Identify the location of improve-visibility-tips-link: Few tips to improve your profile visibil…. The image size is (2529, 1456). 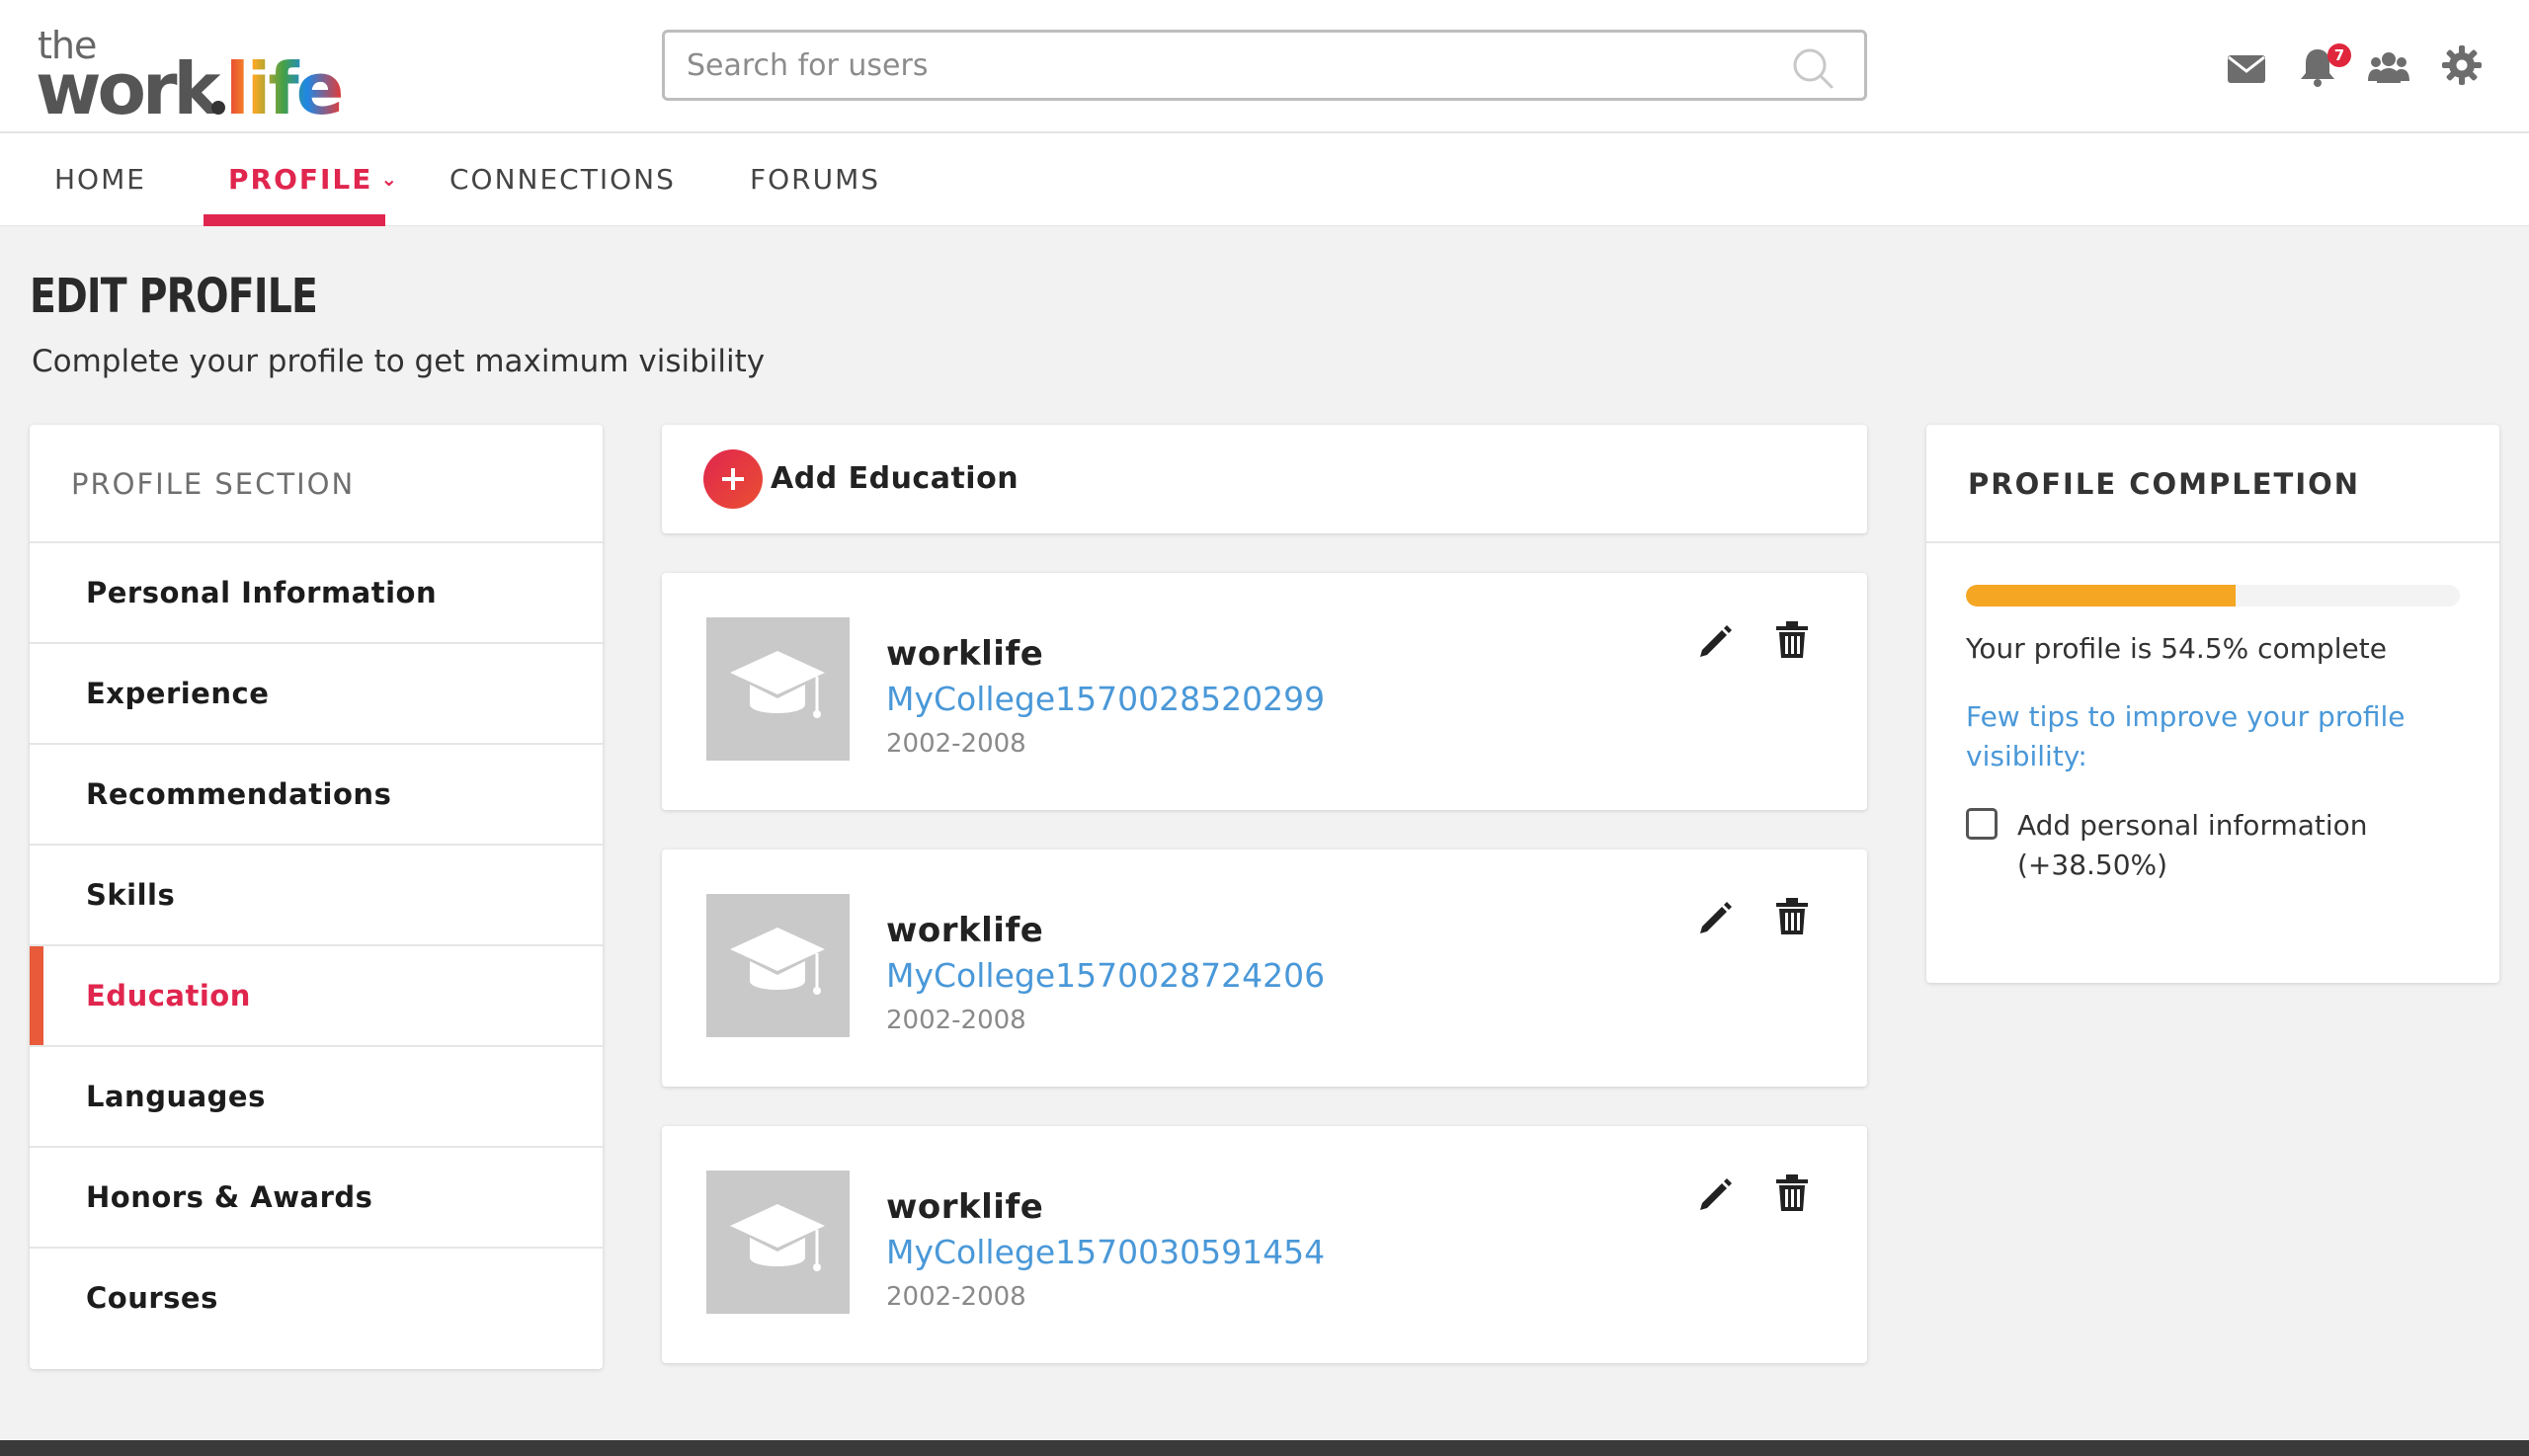
(2203, 736).